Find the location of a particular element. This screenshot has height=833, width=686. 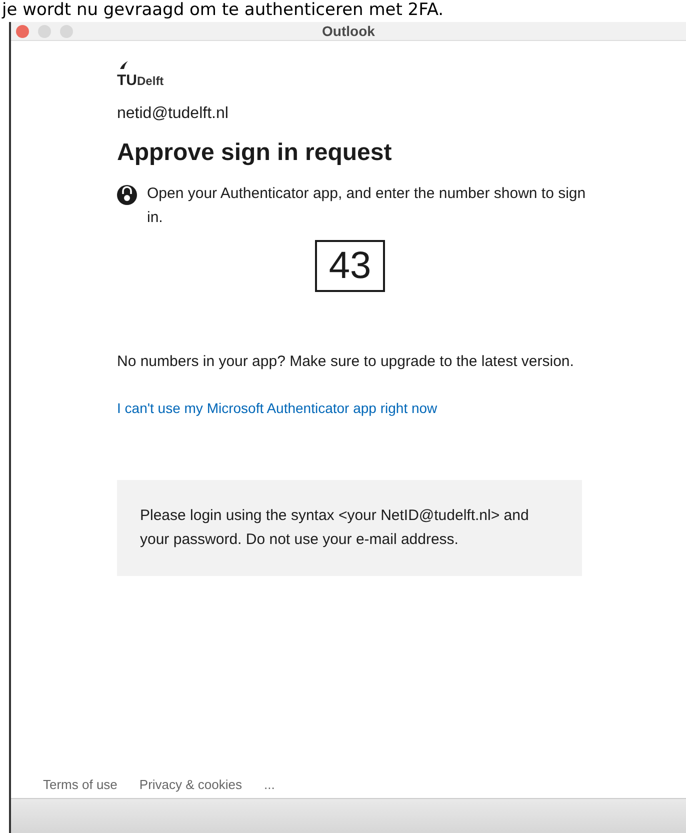

caption-text: je wordt nu gevraagd om te authenticeren met 2FA. is located at coordinates (222, 11).